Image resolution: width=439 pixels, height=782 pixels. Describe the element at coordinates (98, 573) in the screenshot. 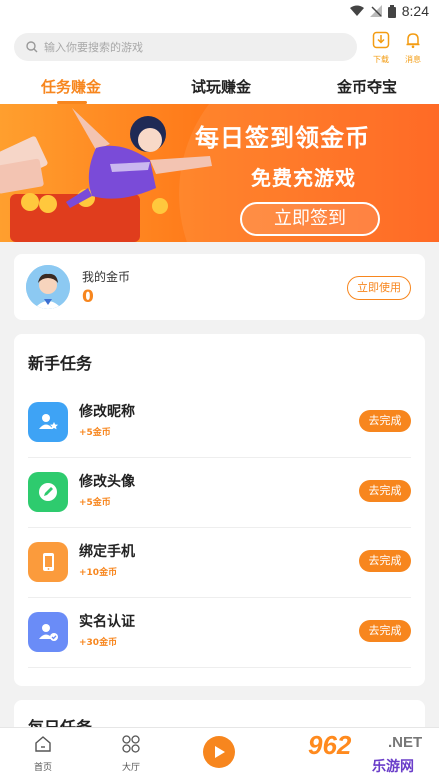

I see `task-reward: +10金币` at that location.